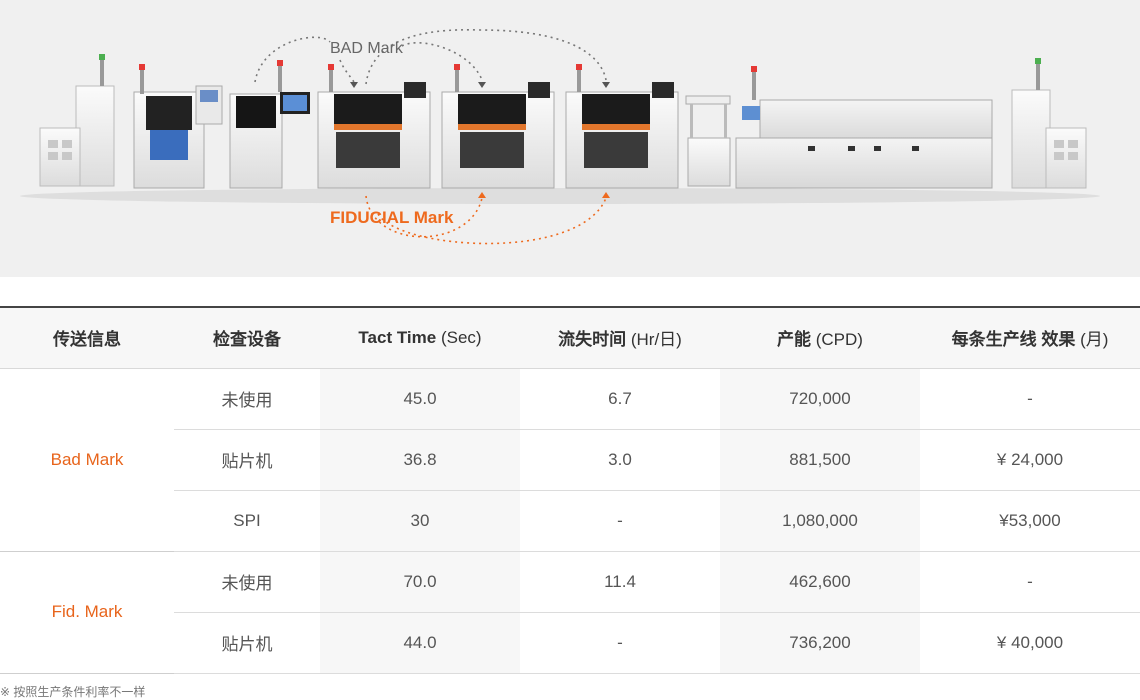 This screenshot has height=700, width=1140. I want to click on table-cell: 1,080,000, so click(820, 521).